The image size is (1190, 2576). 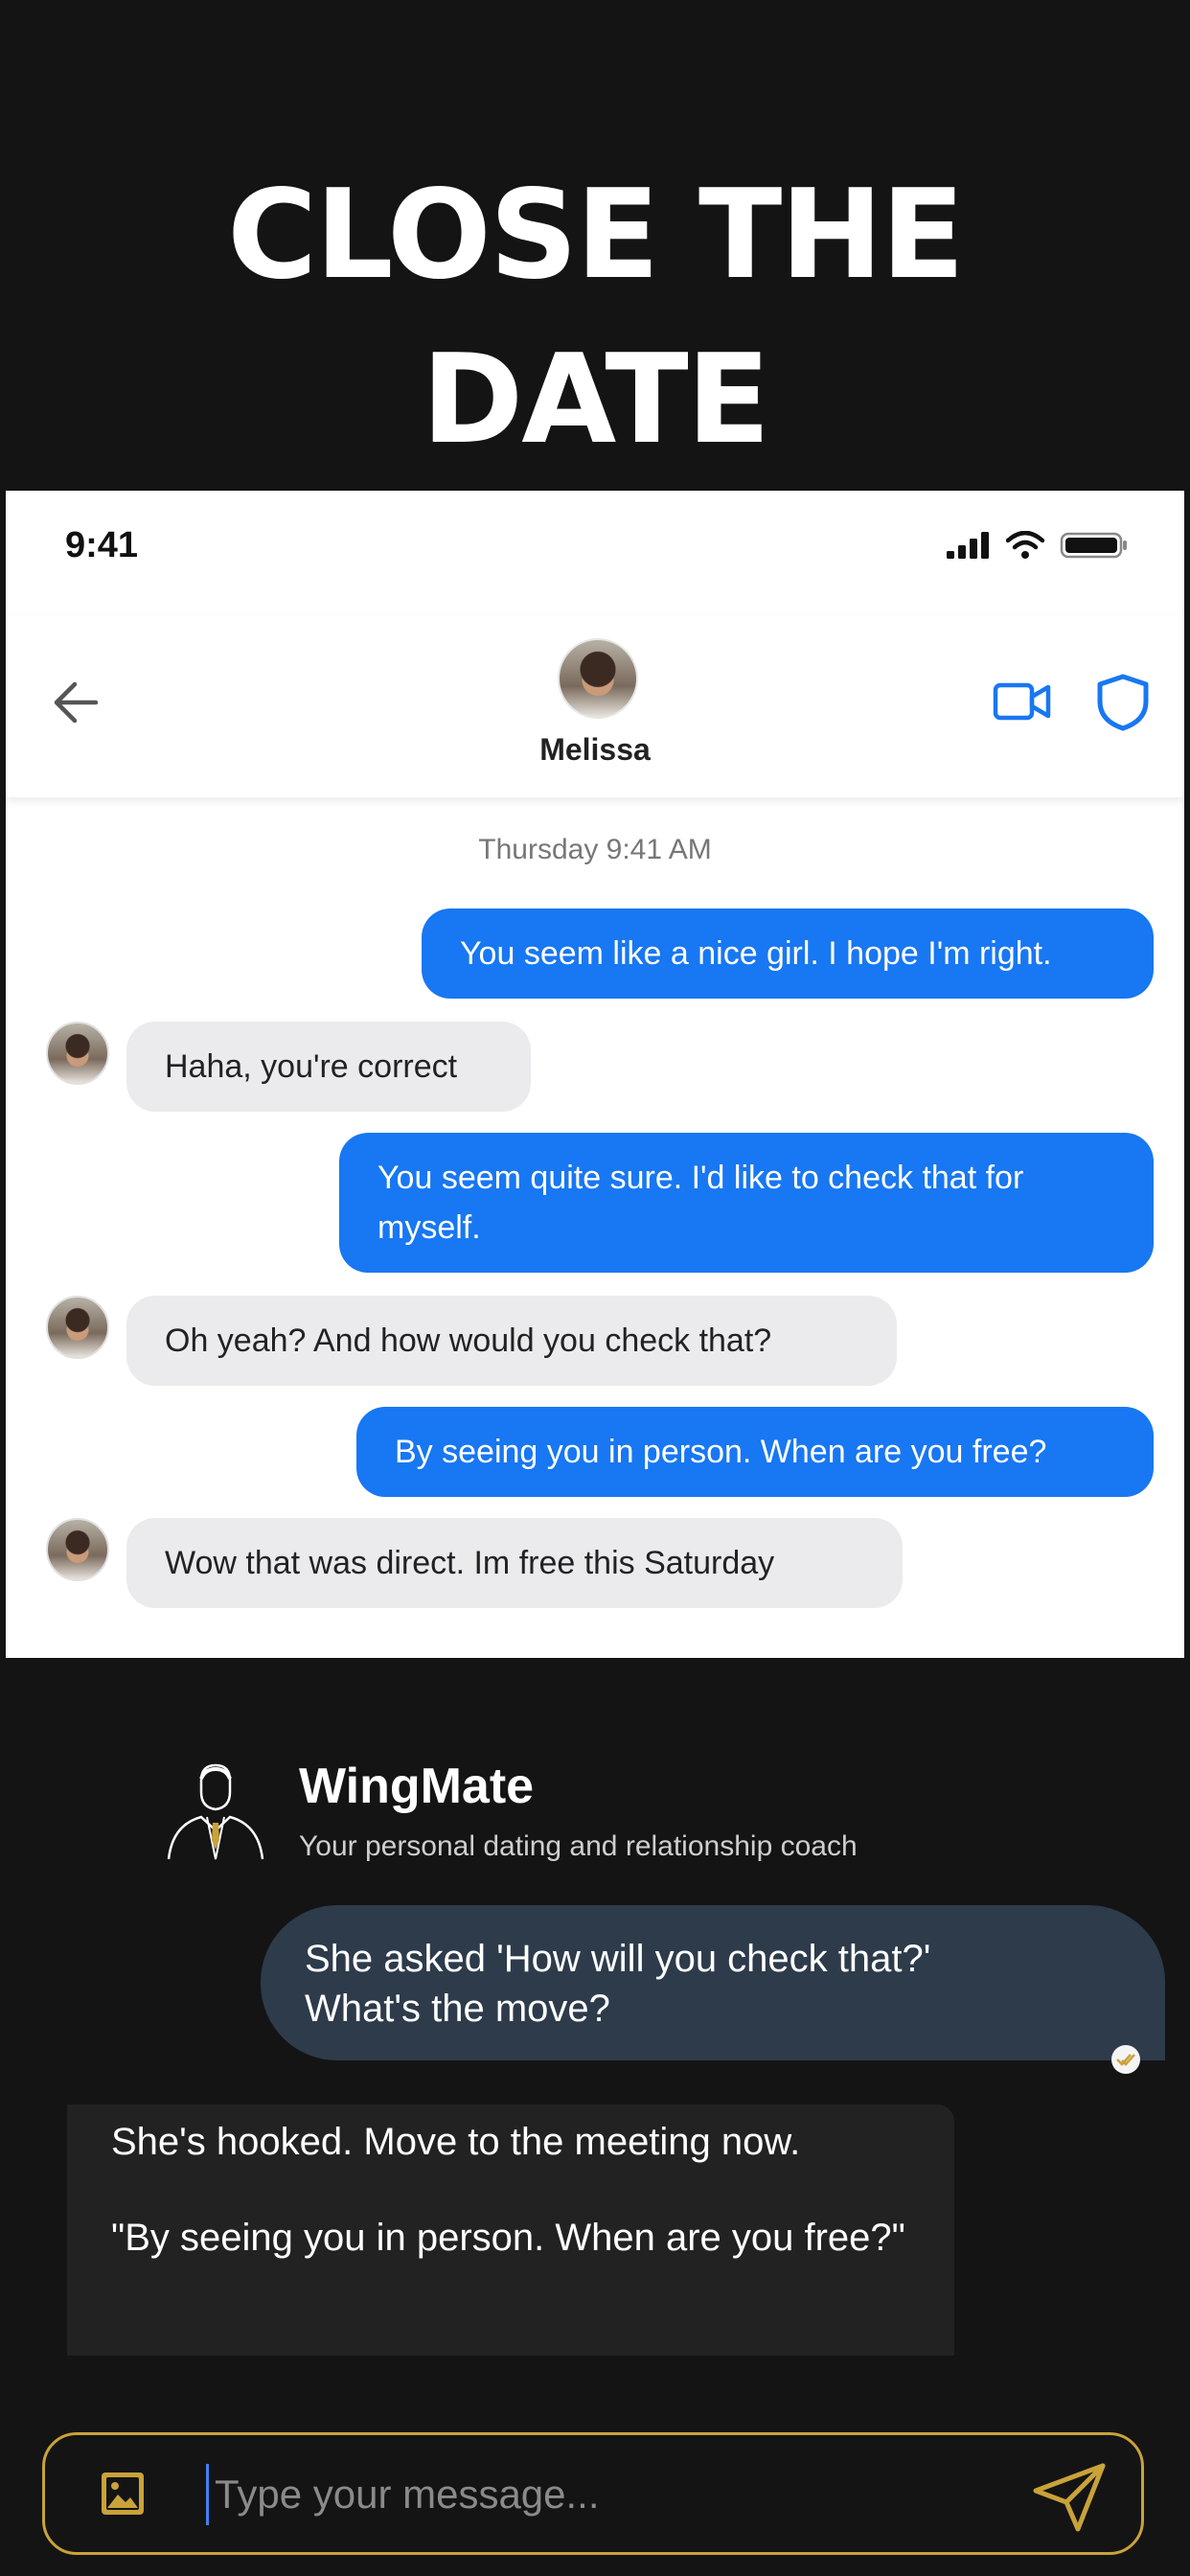 What do you see at coordinates (595, 749) in the screenshot?
I see `contact-name: Melissa` at bounding box center [595, 749].